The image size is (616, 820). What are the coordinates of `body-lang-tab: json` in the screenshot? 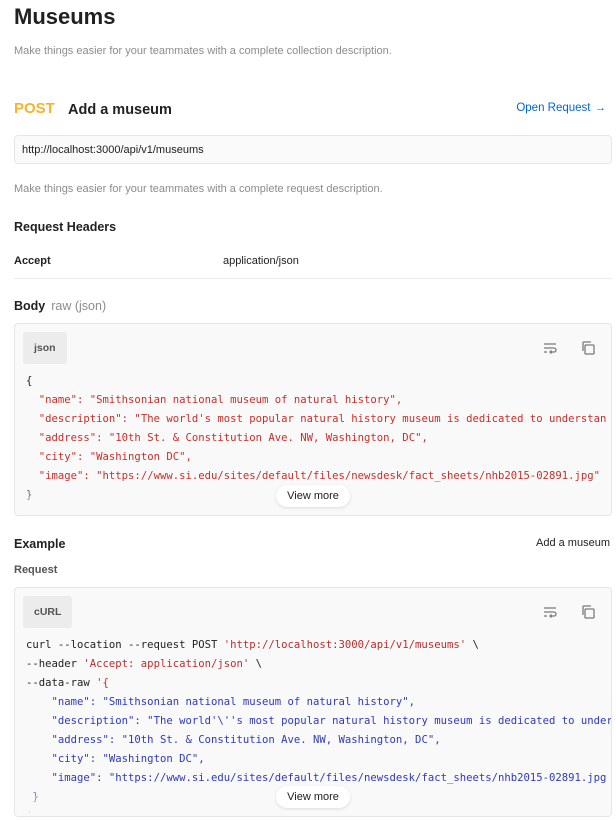 It's located at (45, 348).